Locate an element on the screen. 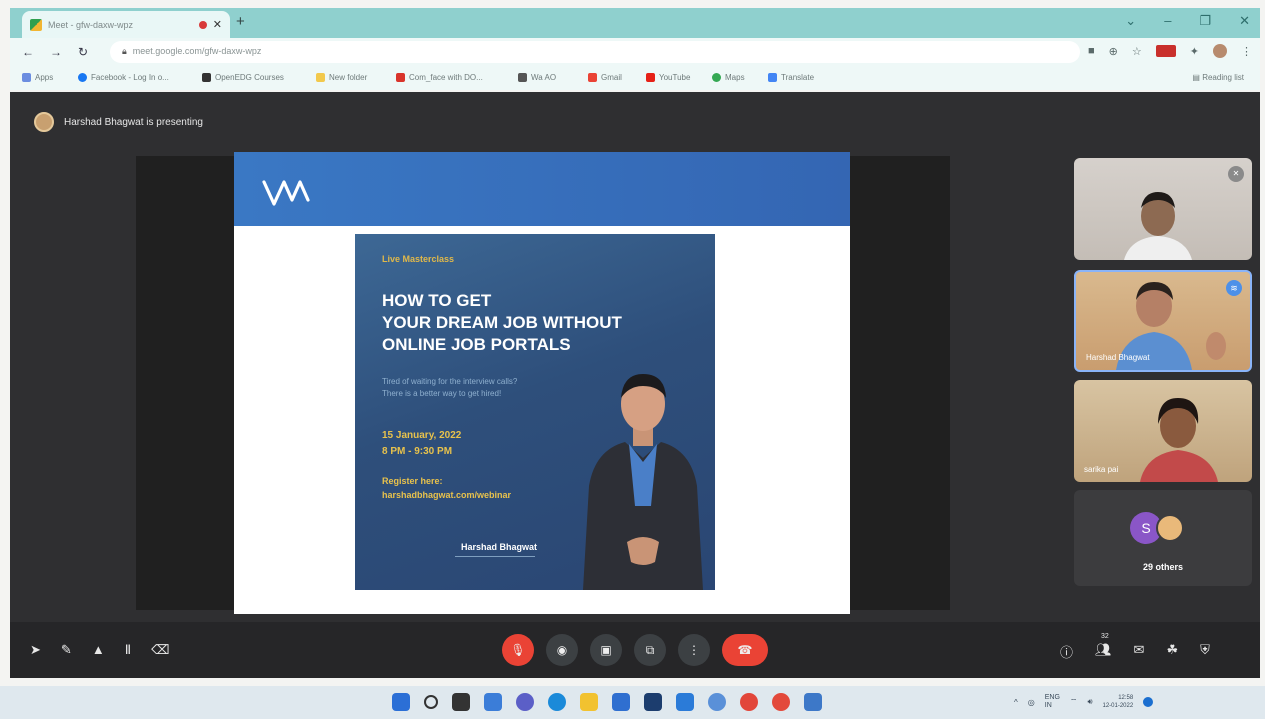 This screenshot has width=1265, height=719. bookmark-translate: Translate is located at coordinates (791, 77).